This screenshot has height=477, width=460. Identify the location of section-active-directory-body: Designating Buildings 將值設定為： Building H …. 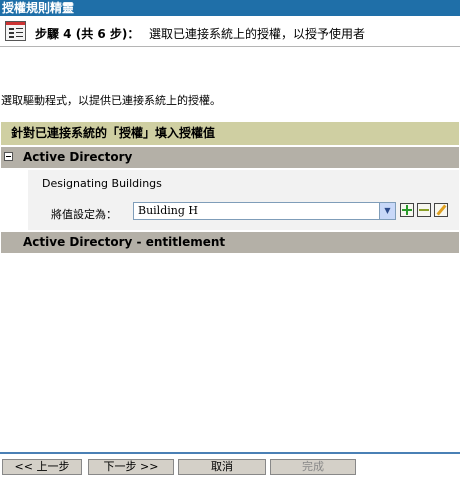
(230, 200).